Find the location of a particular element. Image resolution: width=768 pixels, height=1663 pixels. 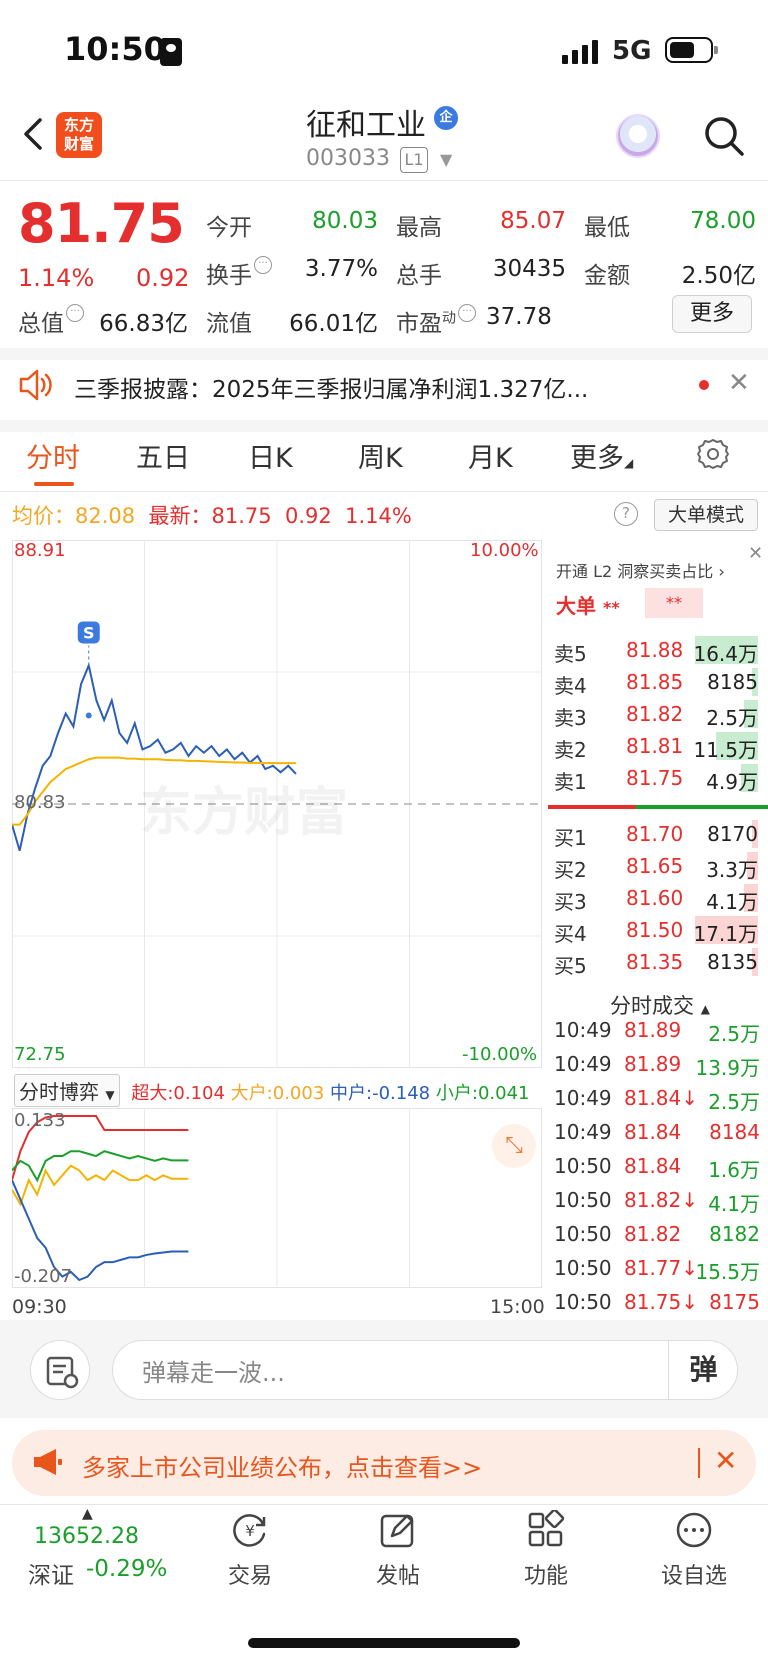

level-badge: L1 is located at coordinates (414, 160).